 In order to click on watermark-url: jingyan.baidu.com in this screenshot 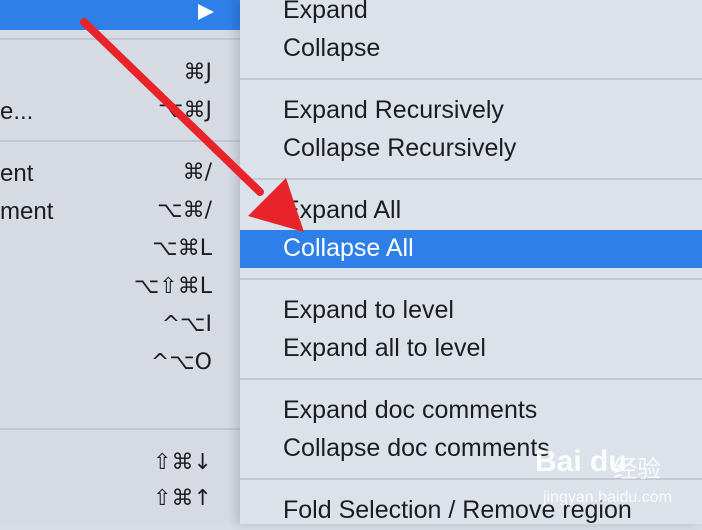, I will do `click(607, 497)`.